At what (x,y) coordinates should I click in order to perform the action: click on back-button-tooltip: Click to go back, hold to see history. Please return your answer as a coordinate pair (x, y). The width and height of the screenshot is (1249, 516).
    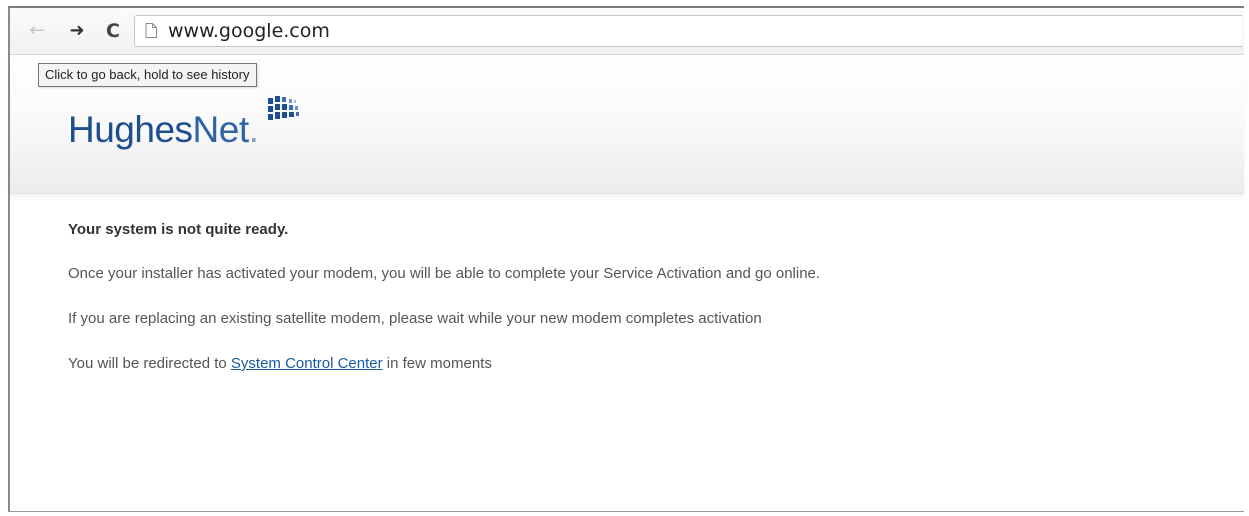
    Looking at the image, I should click on (147, 75).